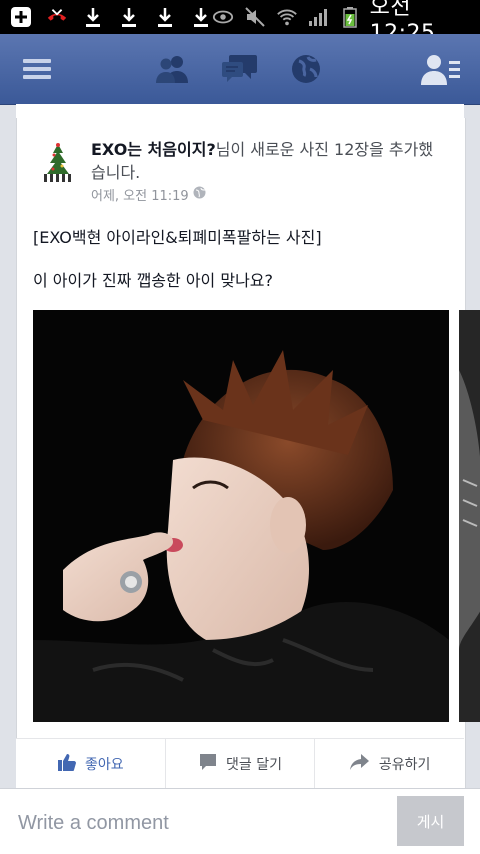  What do you see at coordinates (58, 163) in the screenshot?
I see `page-avatar` at bounding box center [58, 163].